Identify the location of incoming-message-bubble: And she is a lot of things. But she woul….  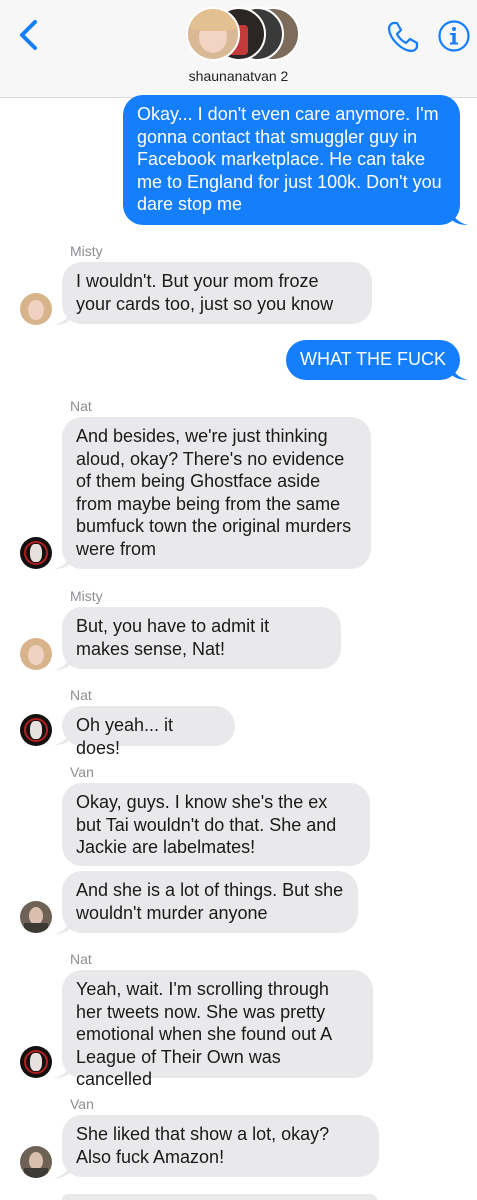
(210, 902).